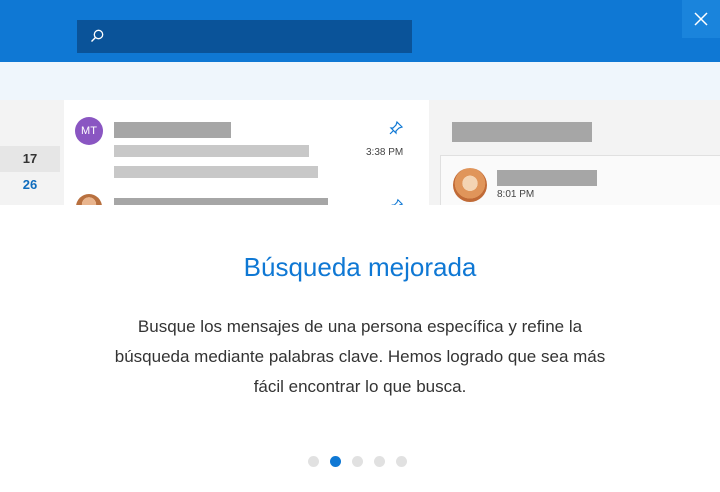 Image resolution: width=720 pixels, height=492 pixels. I want to click on snippet-placeholder, so click(216, 172).